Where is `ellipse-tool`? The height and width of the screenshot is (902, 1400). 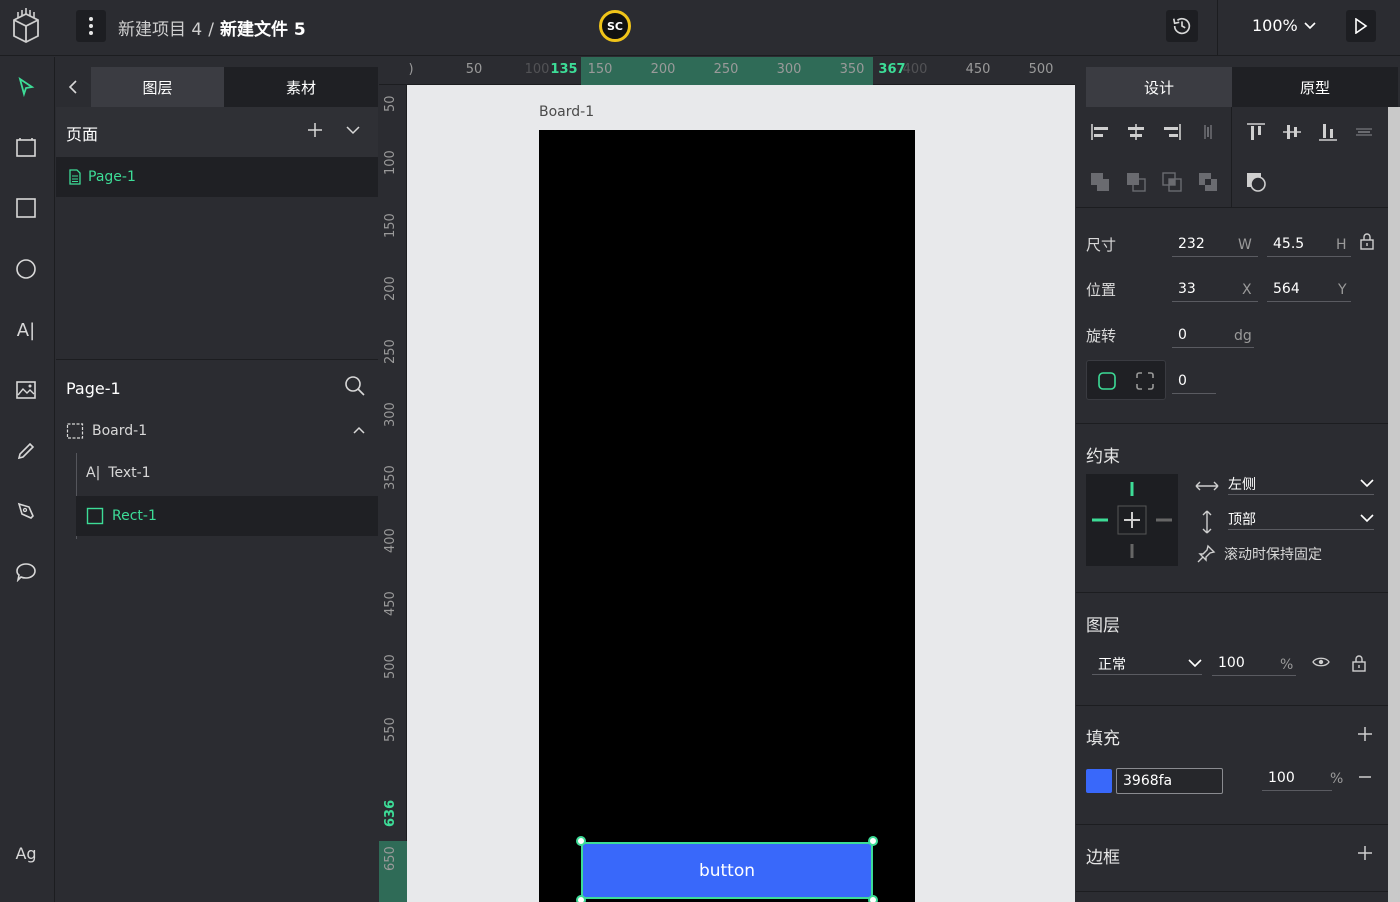 ellipse-tool is located at coordinates (26, 269).